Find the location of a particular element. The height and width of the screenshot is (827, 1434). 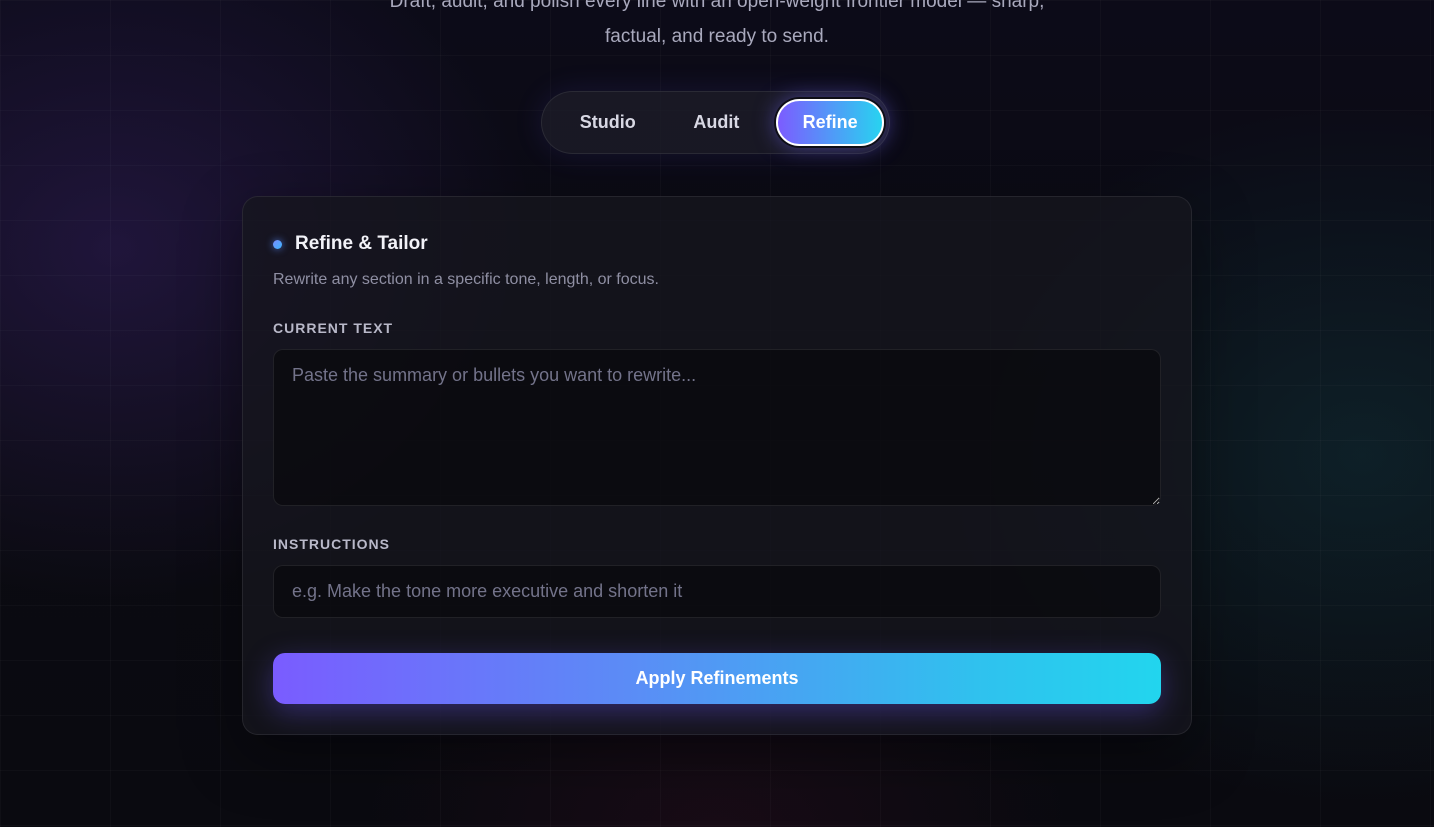

status-dot-icon is located at coordinates (277, 244).